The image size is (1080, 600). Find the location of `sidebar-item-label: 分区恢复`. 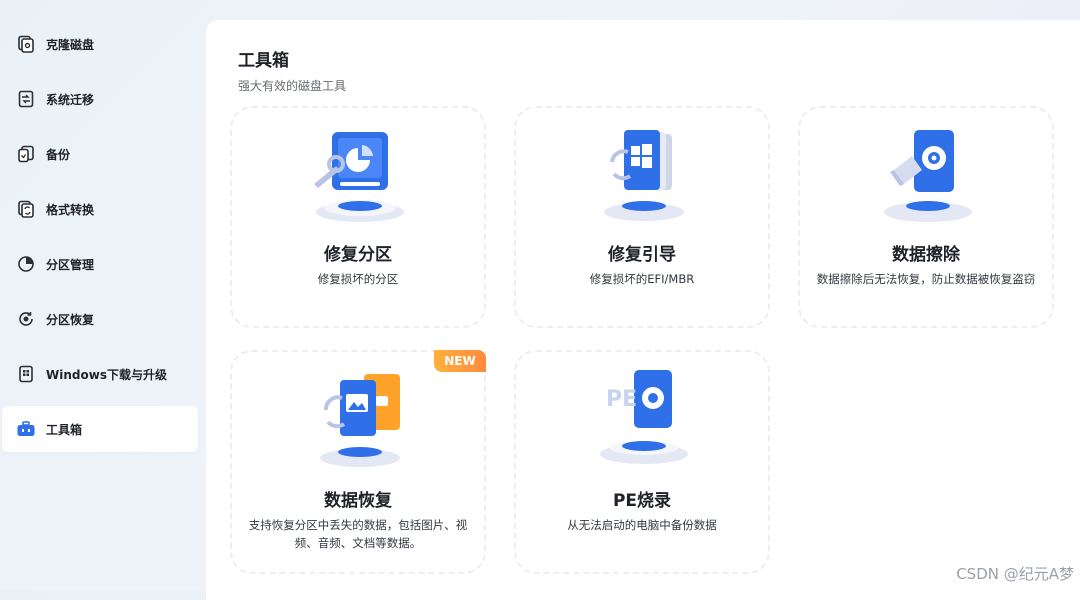

sidebar-item-label: 分区恢复 is located at coordinates (70, 319).